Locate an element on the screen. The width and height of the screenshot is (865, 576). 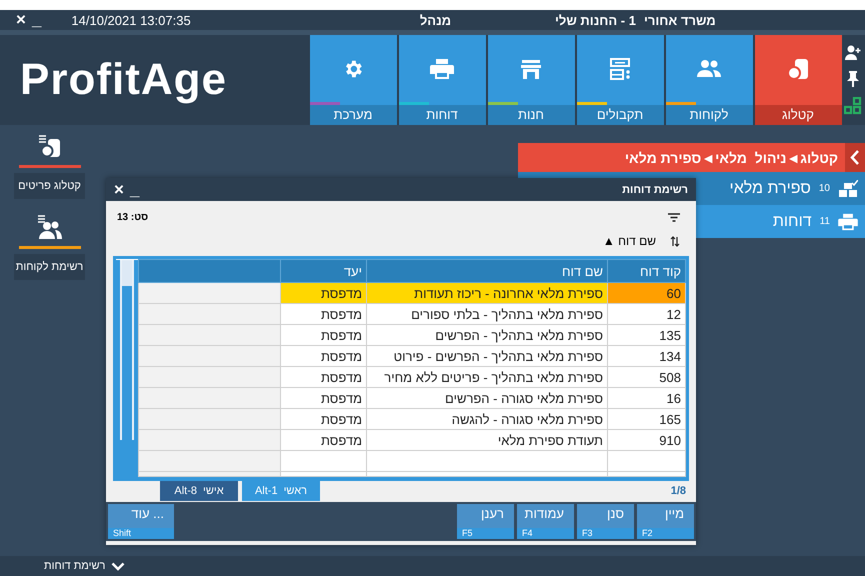
logo: ProfitAge is located at coordinates (123, 80).